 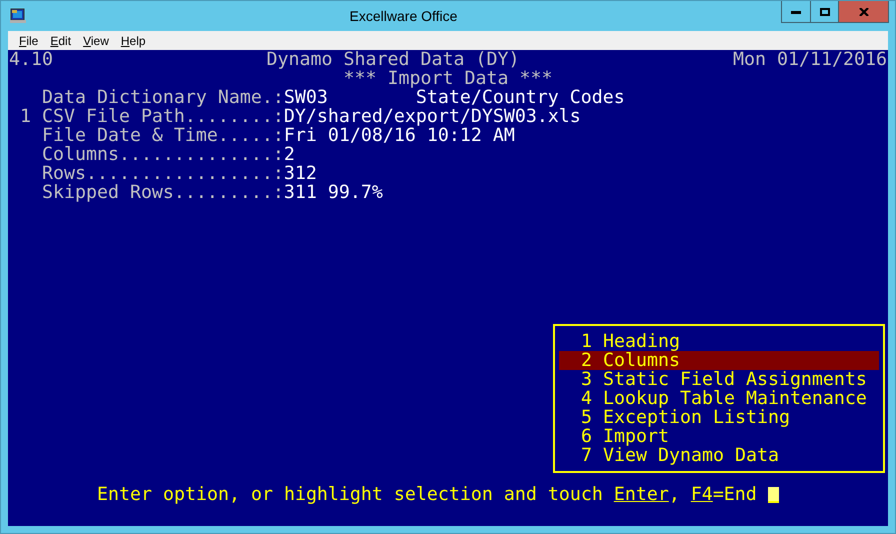 I want to click on field-value: 312, so click(x=301, y=173).